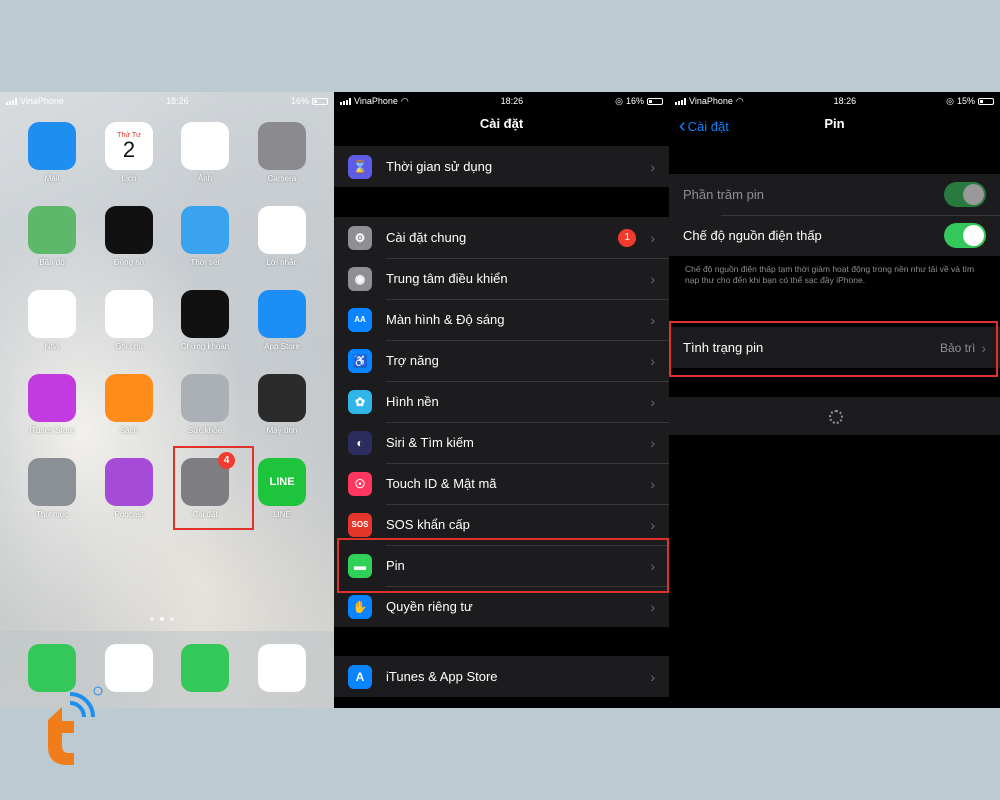 Image resolution: width=1000 pixels, height=800 pixels. I want to click on control-center-icon: ◉, so click(360, 278).